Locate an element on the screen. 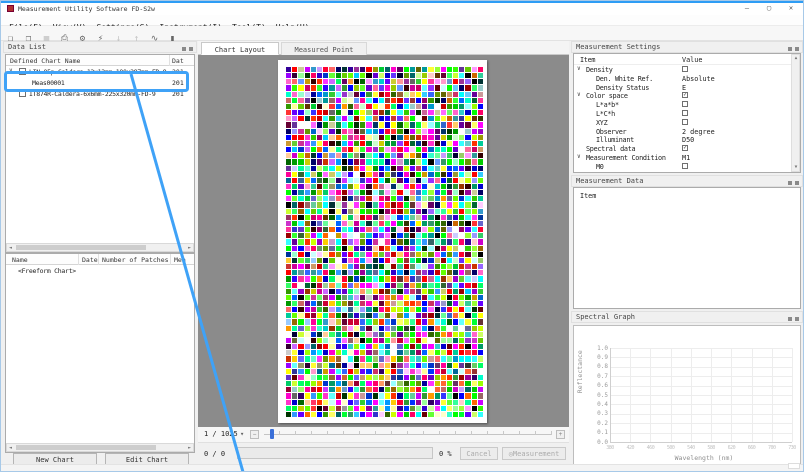  setting-row-l-c-h: L*C*h is located at coordinates (687, 113).